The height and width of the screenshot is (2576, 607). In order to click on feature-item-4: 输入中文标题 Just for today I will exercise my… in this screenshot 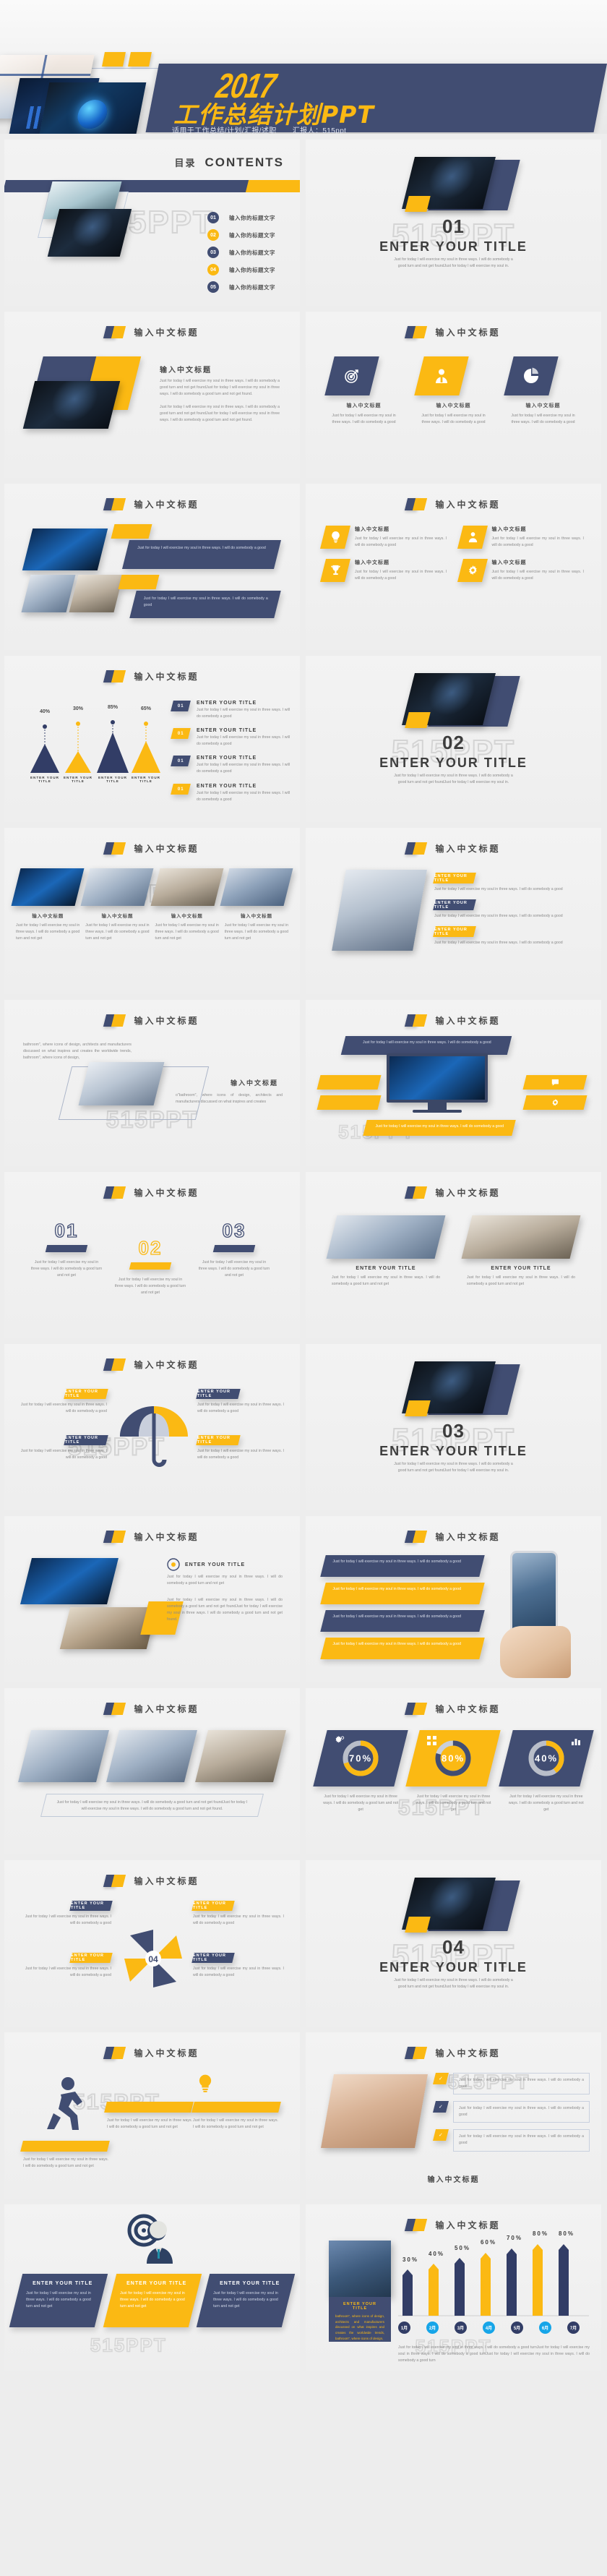, I will do `click(520, 571)`.